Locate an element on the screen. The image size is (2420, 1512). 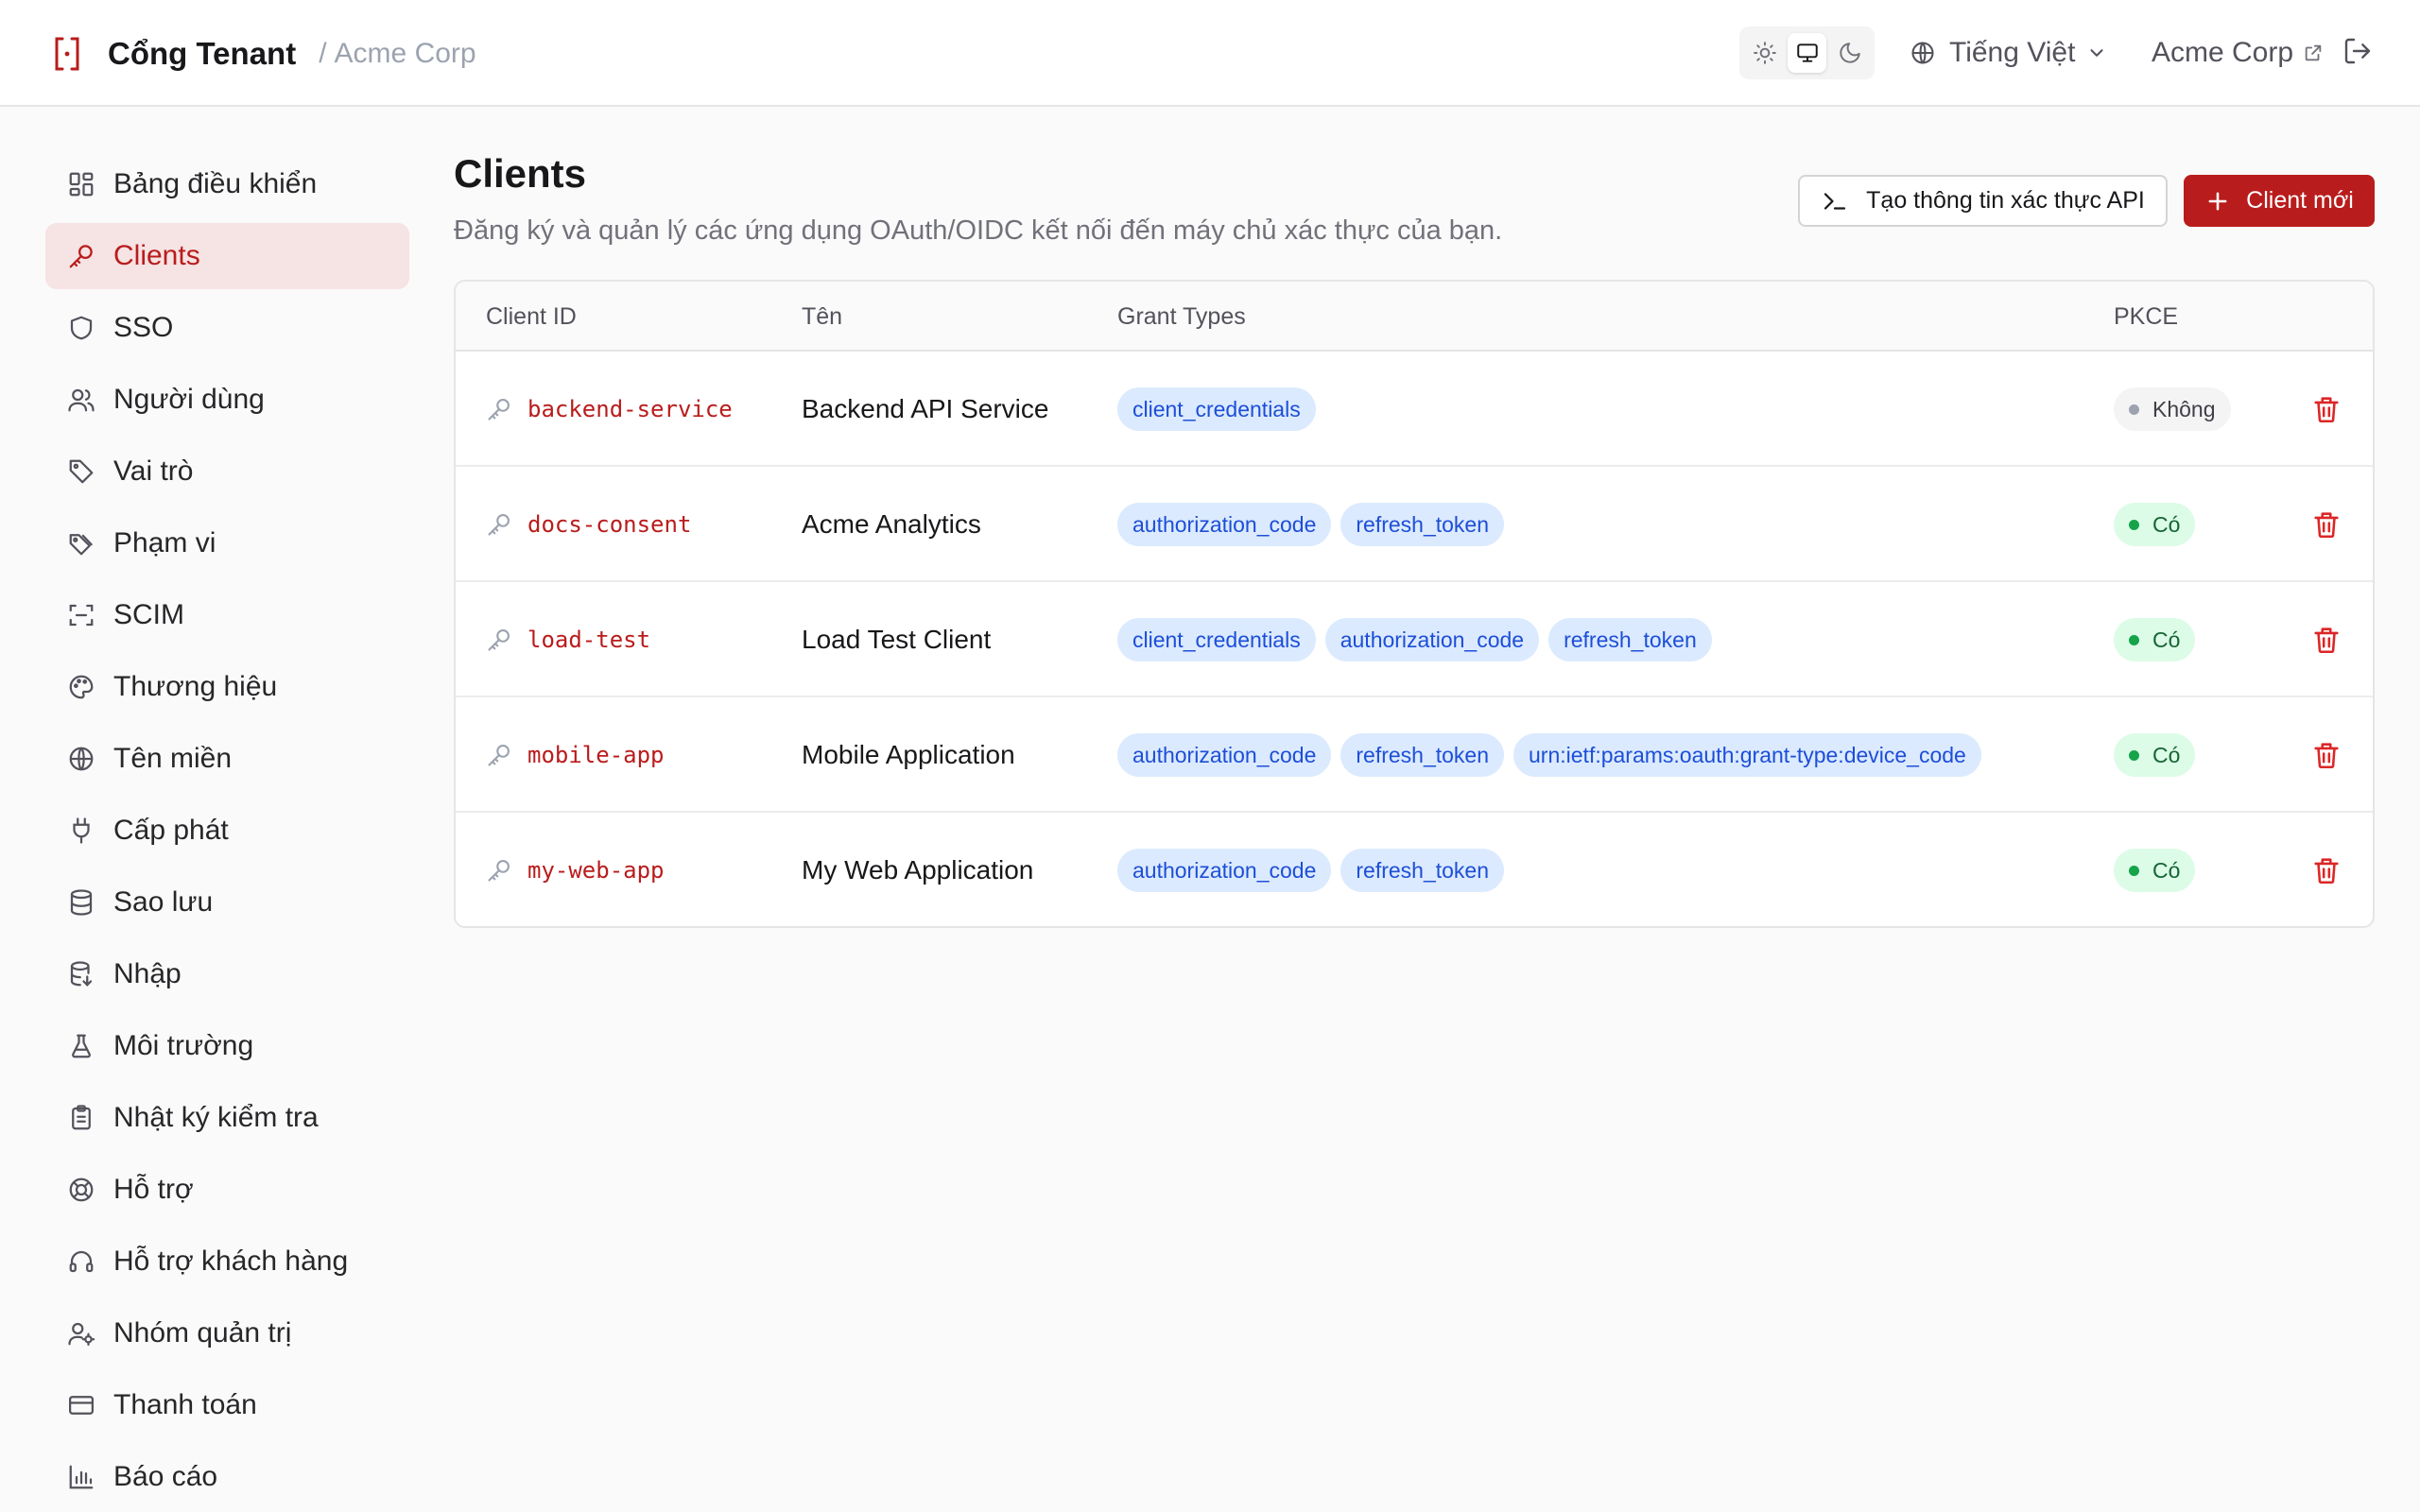
sidebar-item-dashboard: Bảng điều khiển is located at coordinates (227, 184).